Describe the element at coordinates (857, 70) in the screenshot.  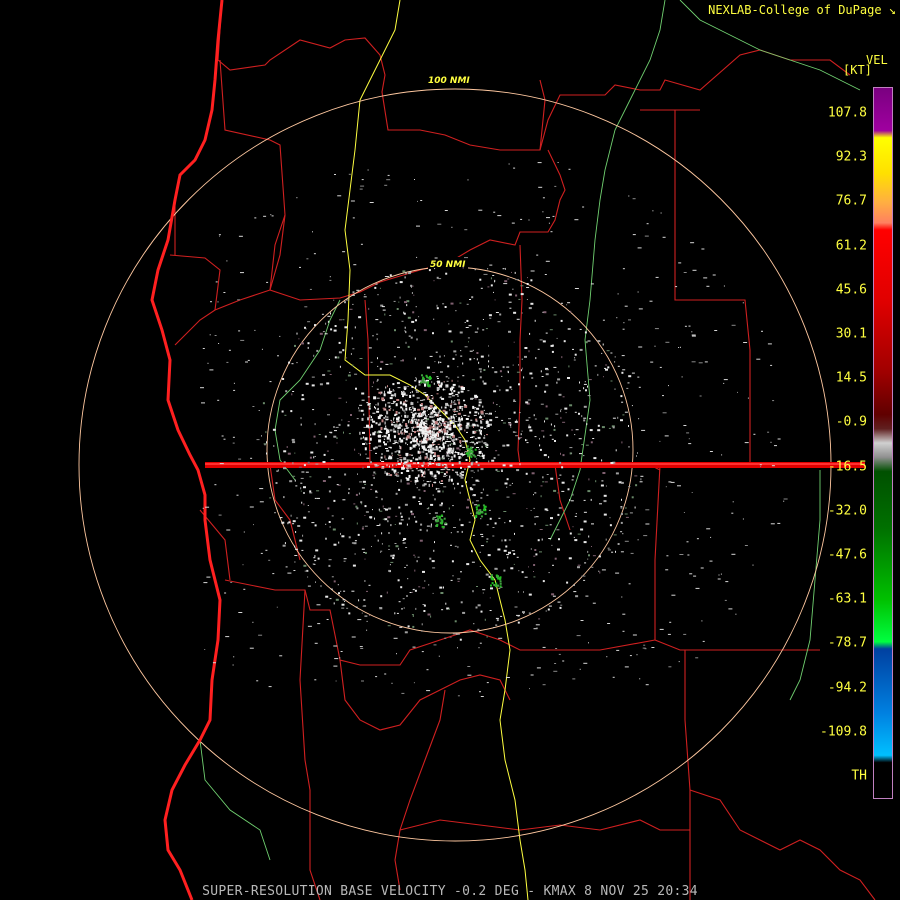
I see `unit-label: [KT]` at that location.